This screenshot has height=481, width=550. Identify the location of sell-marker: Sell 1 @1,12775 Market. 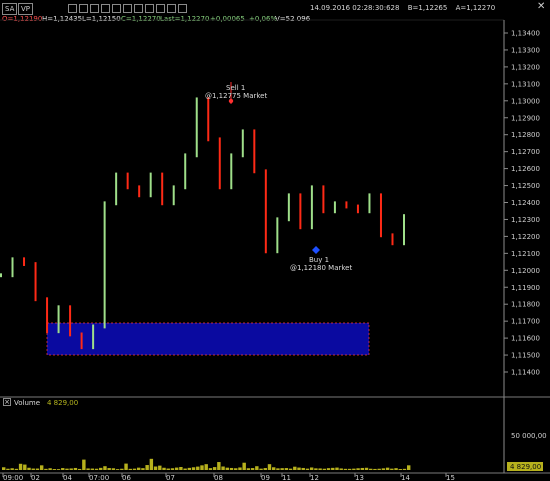
(236, 93).